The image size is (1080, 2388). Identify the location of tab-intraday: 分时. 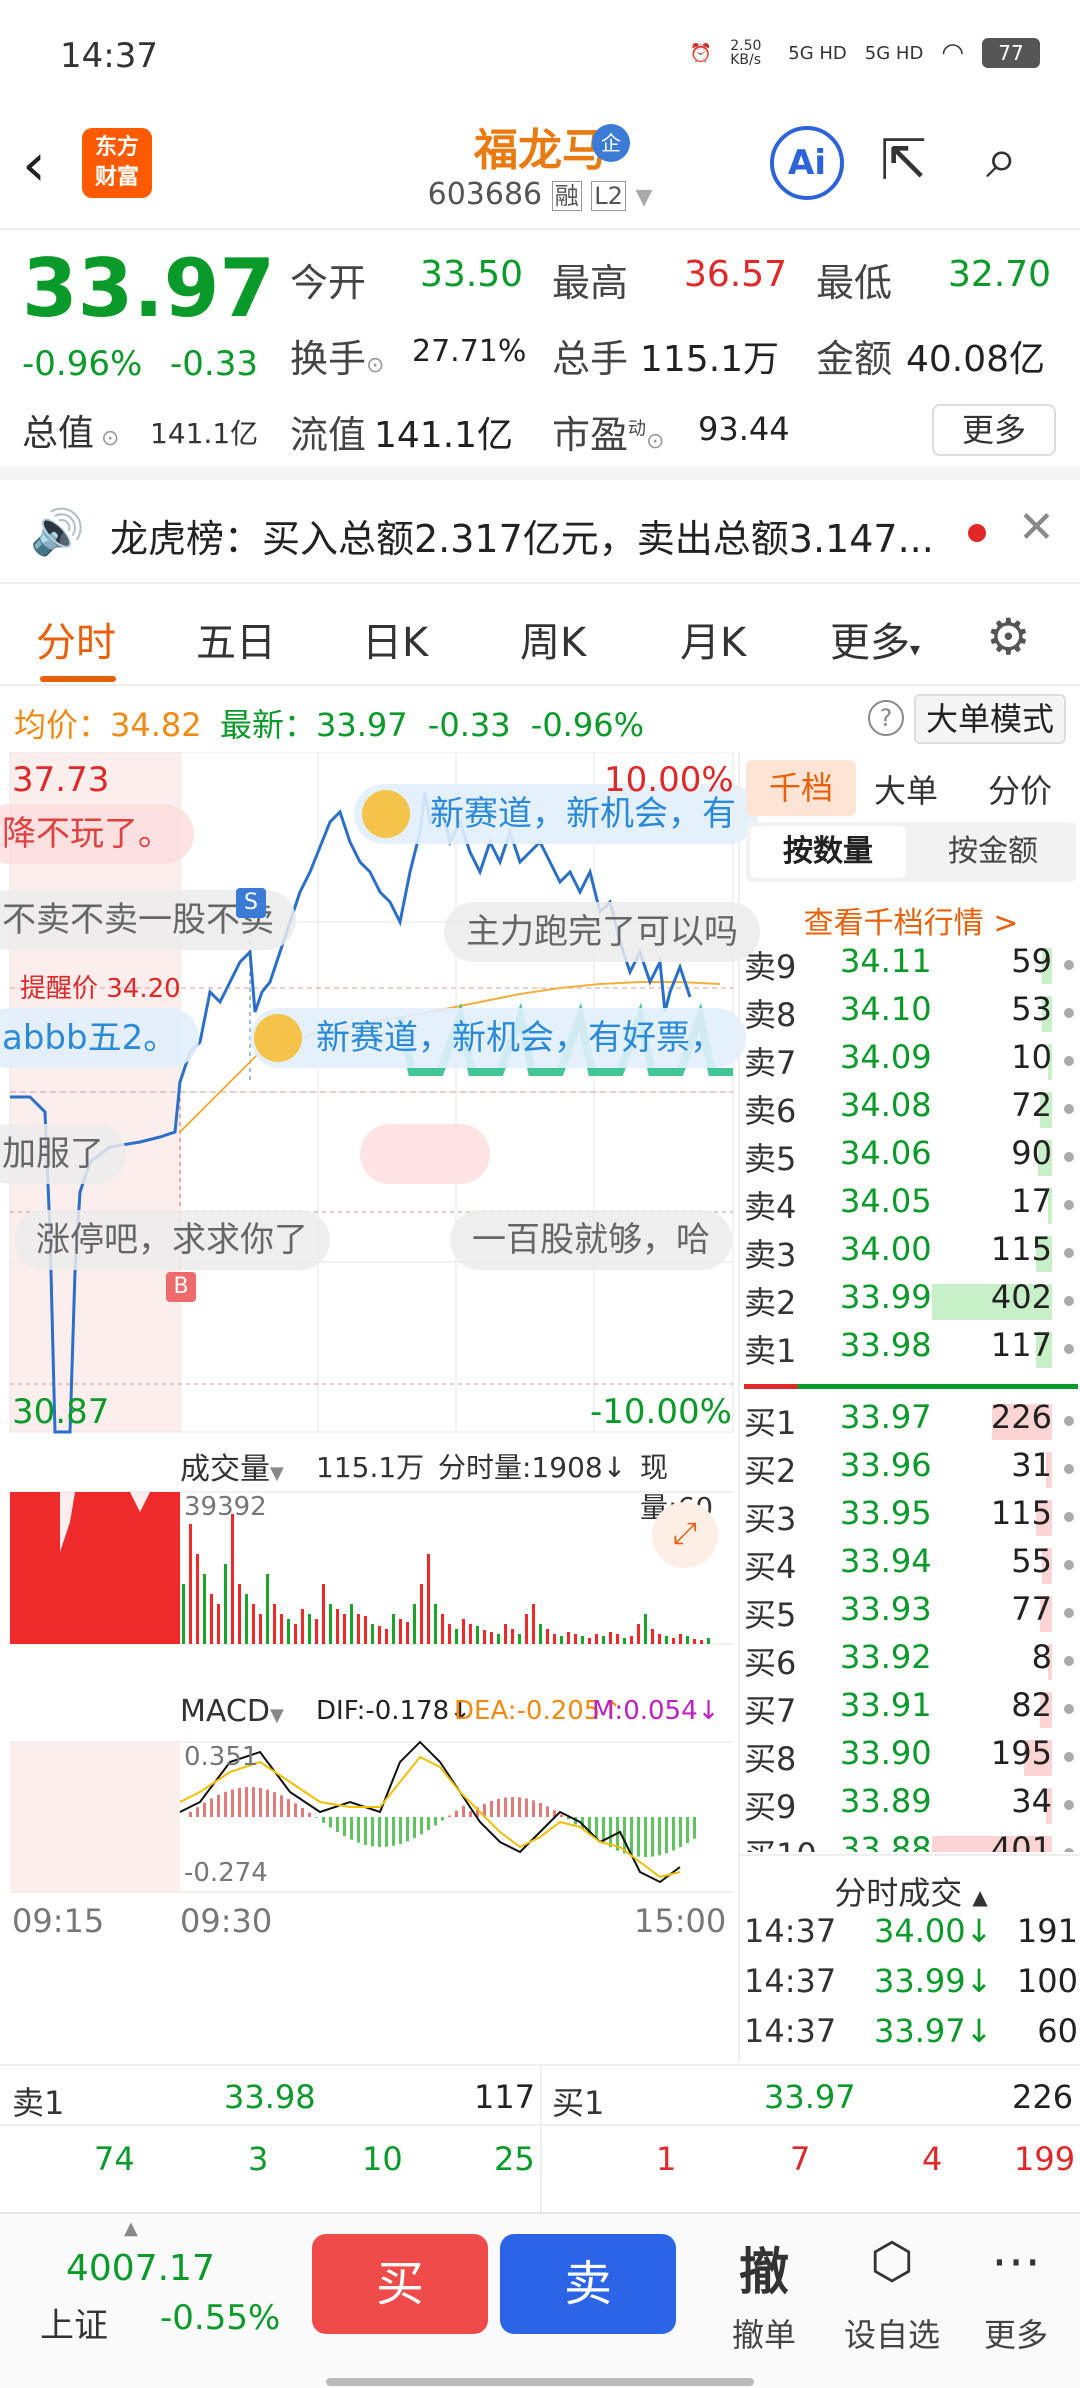
(76, 639).